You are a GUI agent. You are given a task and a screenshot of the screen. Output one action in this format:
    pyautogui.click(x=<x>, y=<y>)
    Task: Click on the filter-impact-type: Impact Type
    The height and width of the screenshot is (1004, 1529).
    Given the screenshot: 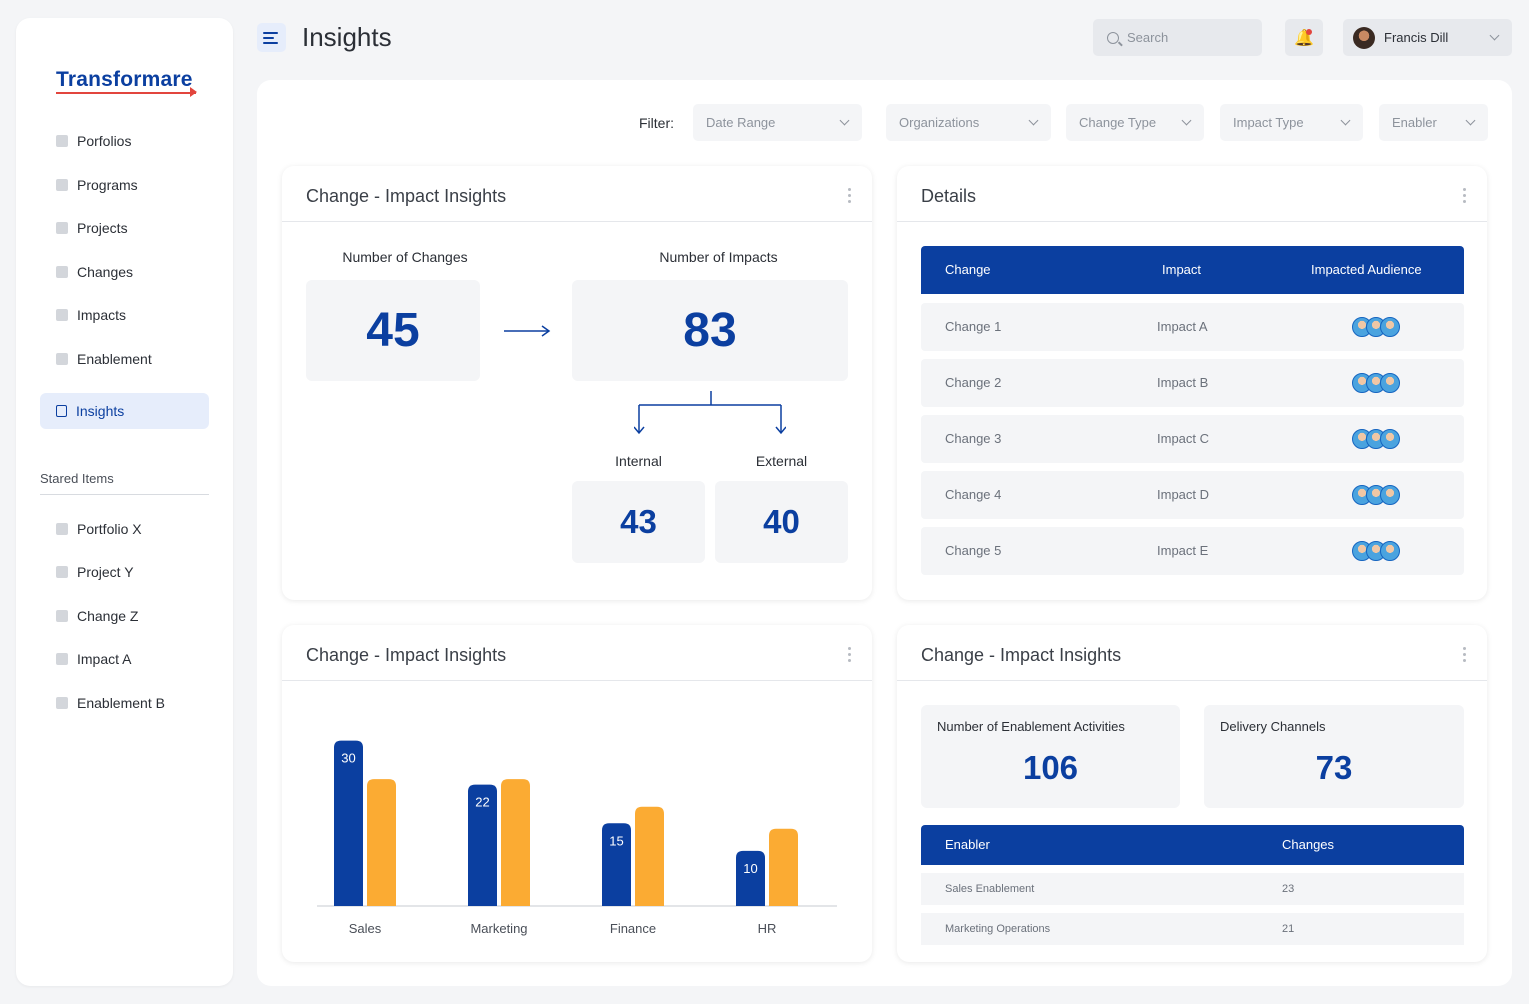 What is the action you would take?
    pyautogui.click(x=1291, y=122)
    